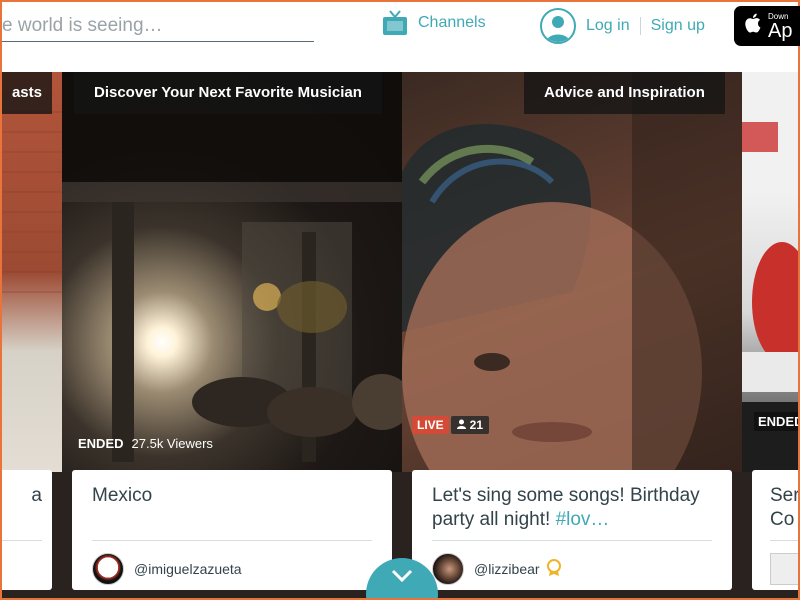 The height and width of the screenshot is (600, 800). What do you see at coordinates (122, 495) in the screenshot?
I see `card-title: Mexico` at bounding box center [122, 495].